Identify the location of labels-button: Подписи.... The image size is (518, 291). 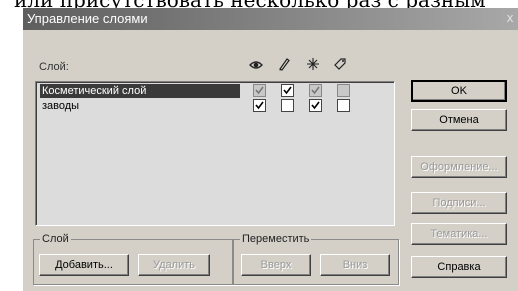
(459, 203).